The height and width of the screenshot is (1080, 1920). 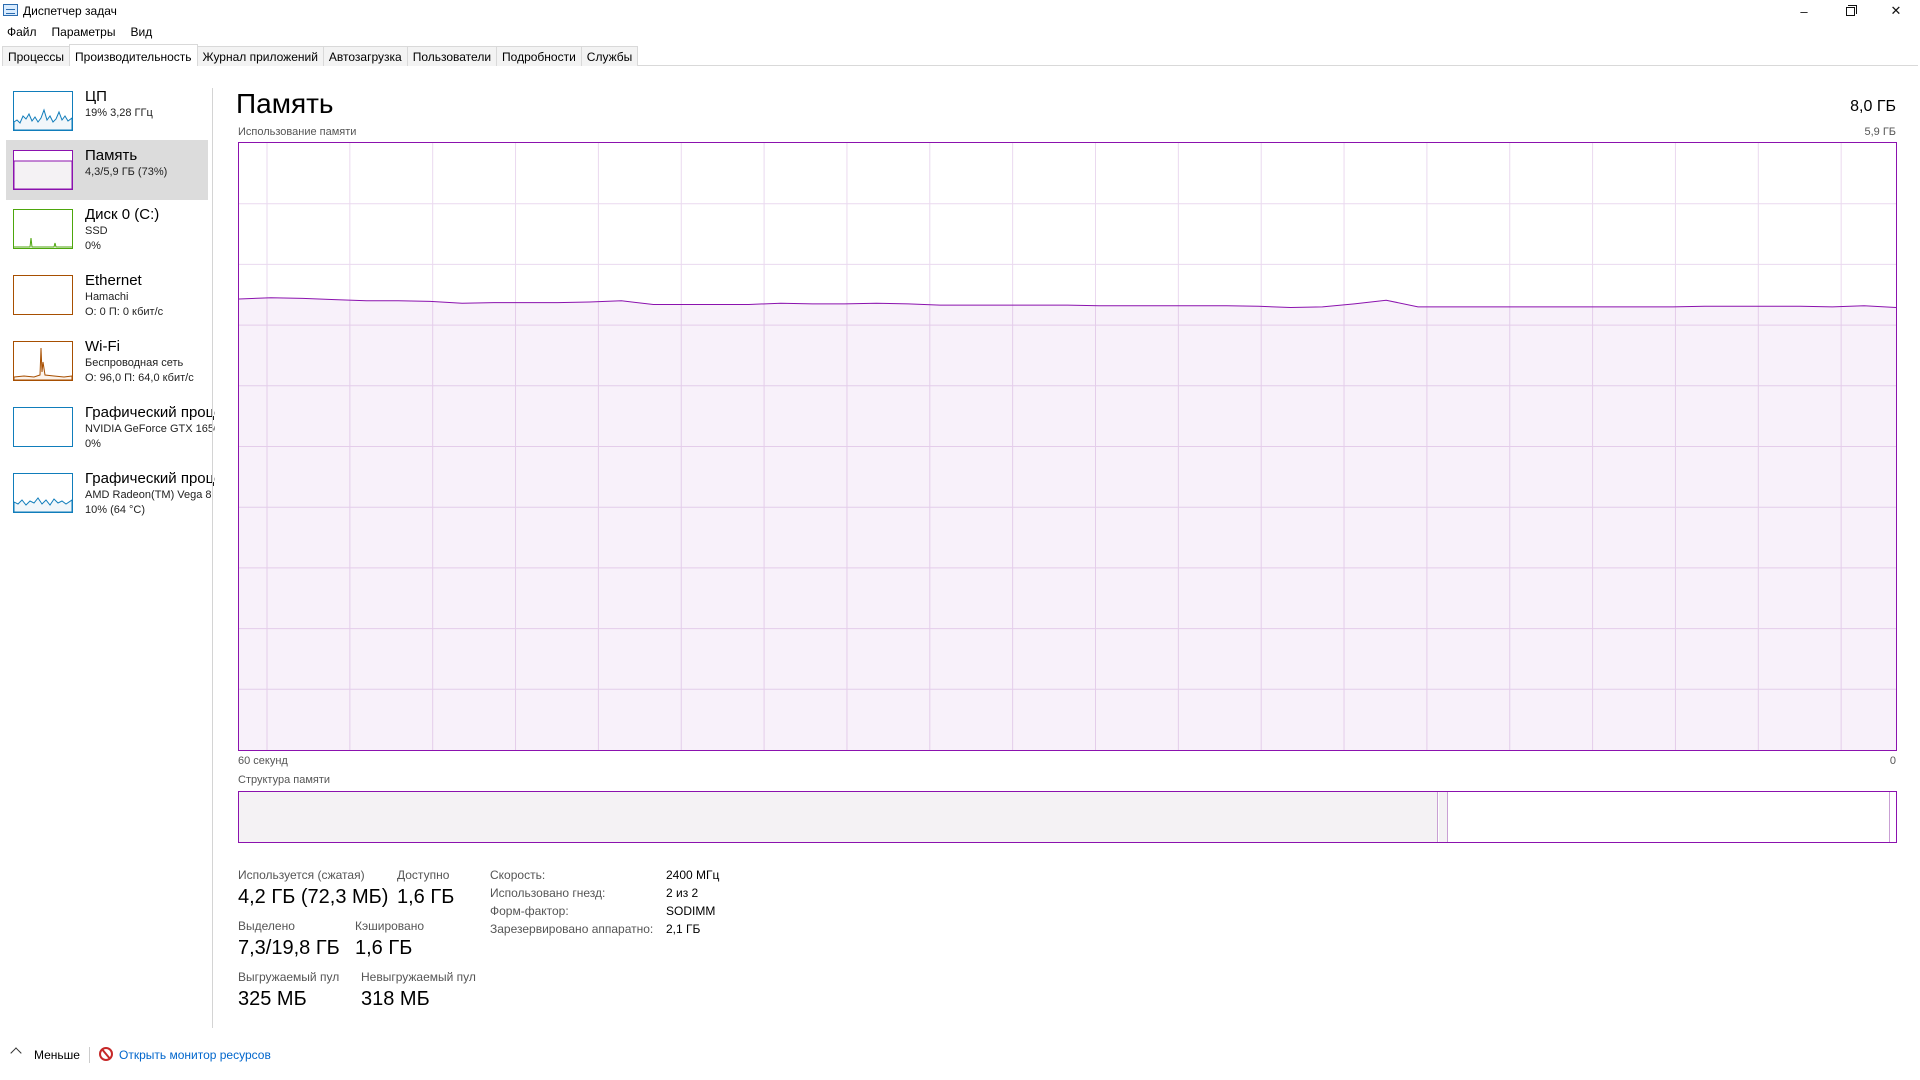 What do you see at coordinates (272, 999) in the screenshot?
I see `paged-pool-value: 325 МБ` at bounding box center [272, 999].